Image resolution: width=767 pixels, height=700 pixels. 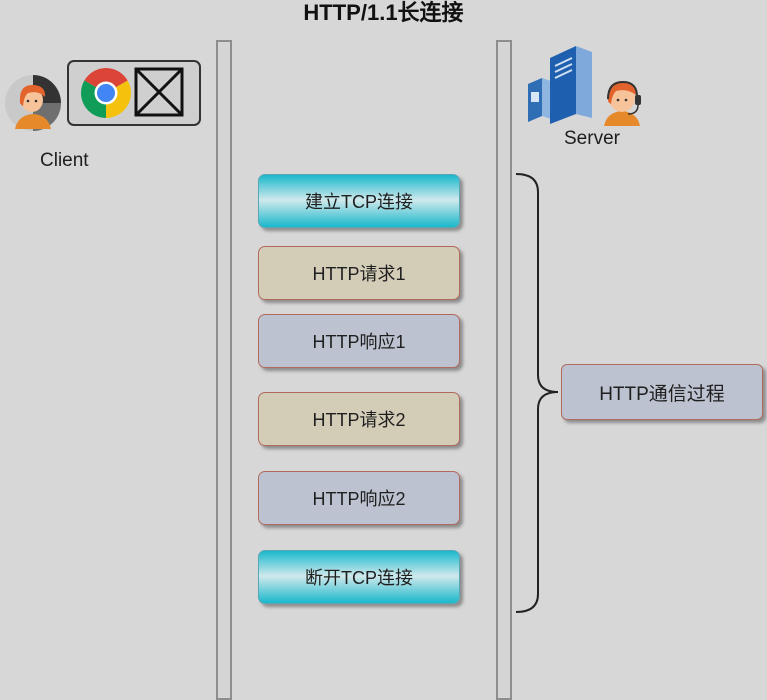 I want to click on diagram-title: HTTP/1.1长连接, so click(x=383, y=12).